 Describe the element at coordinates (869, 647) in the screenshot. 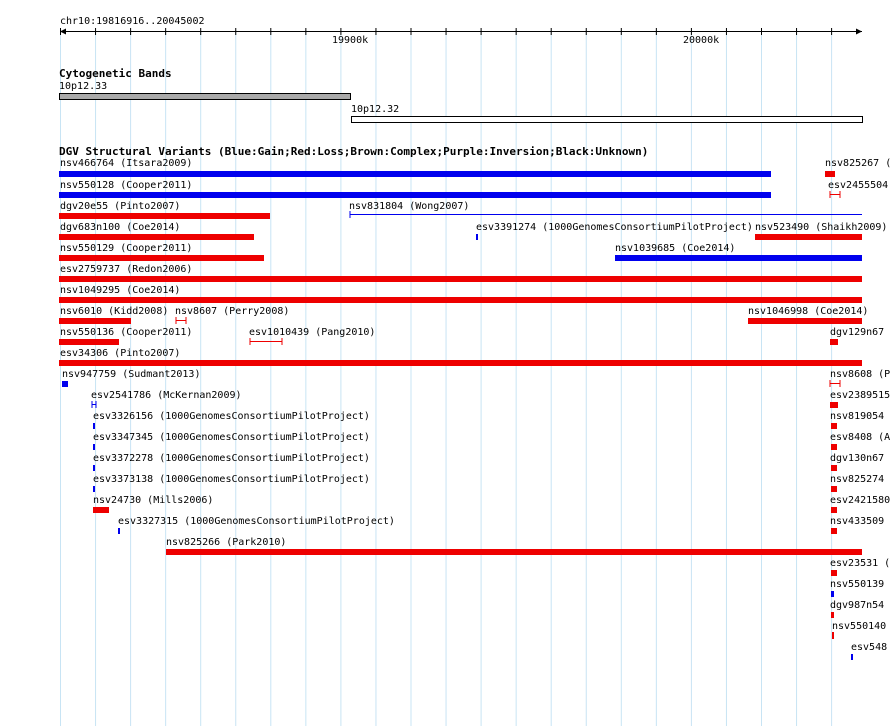

I see `variant-label: esv548` at that location.